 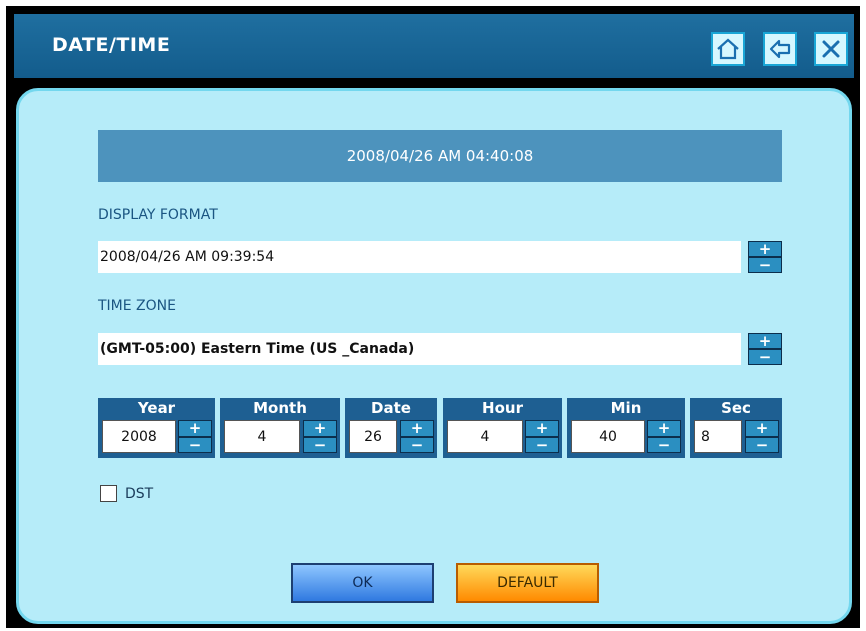 I want to click on close-icon, so click(x=831, y=49).